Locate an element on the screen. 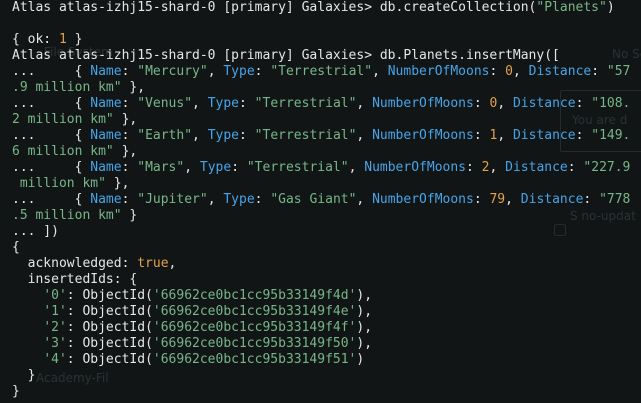  terminal-token-str: "Jupiter" is located at coordinates (172, 199).